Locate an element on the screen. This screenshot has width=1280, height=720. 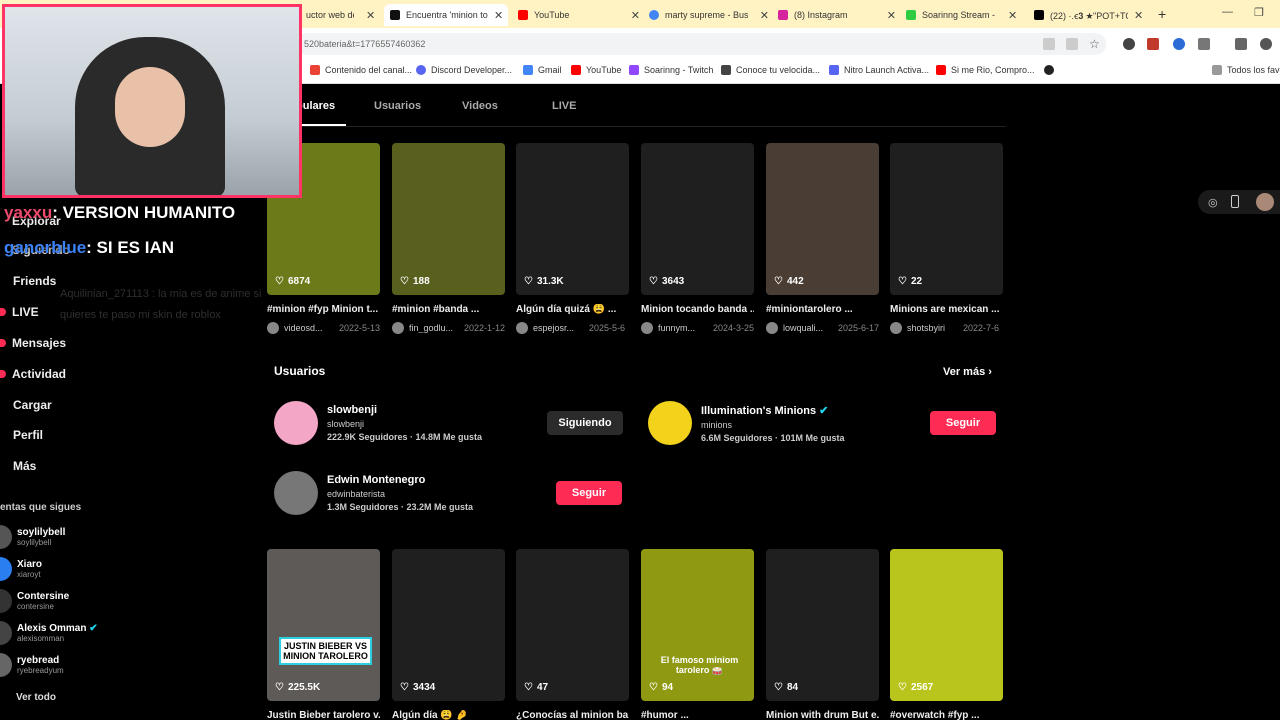
video-thumbnail: ♡ 84 is located at coordinates (822, 625).